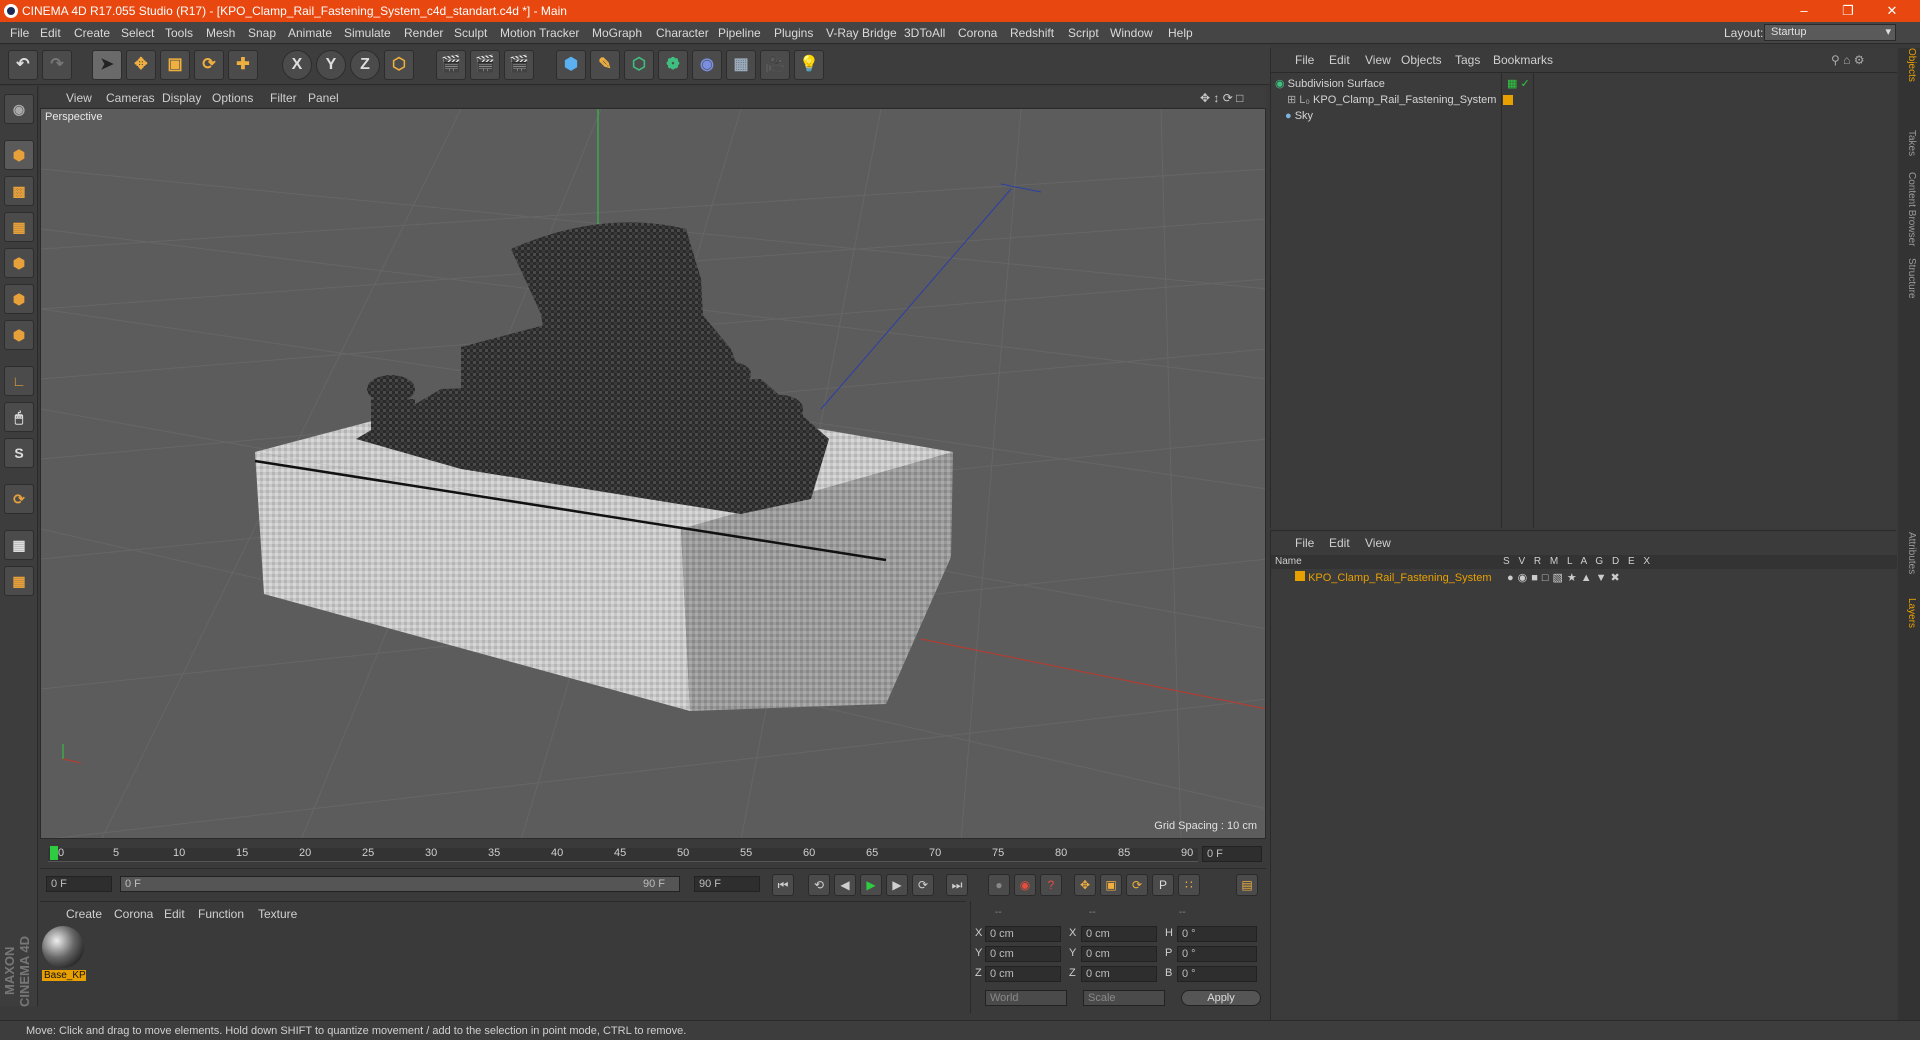 Image resolution: width=1920 pixels, height=1040 pixels. I want to click on move-tool-button: ✥, so click(141, 65).